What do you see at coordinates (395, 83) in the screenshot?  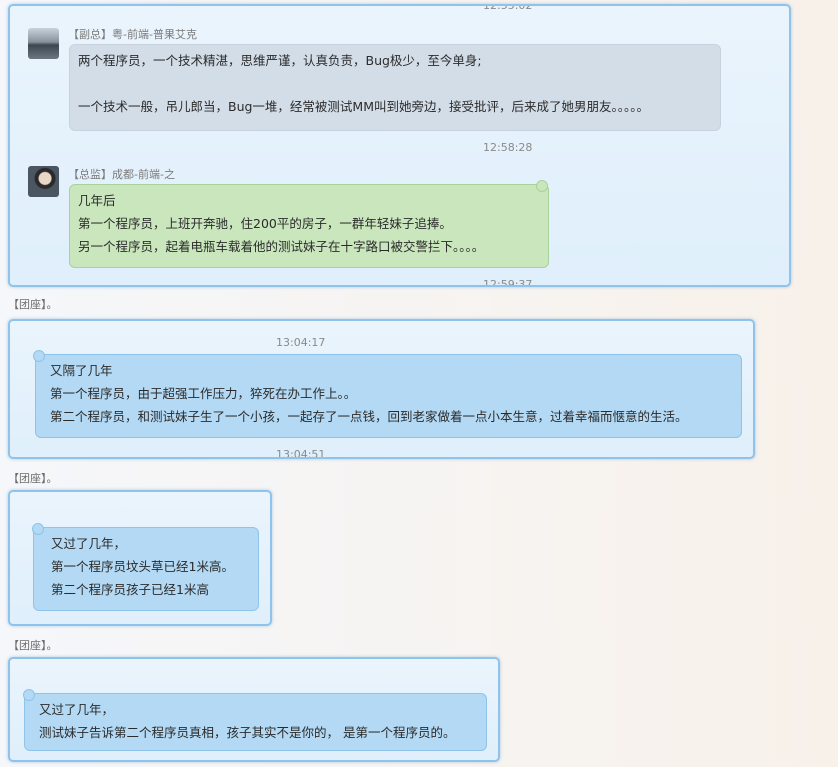 I see `message-line` at bounding box center [395, 83].